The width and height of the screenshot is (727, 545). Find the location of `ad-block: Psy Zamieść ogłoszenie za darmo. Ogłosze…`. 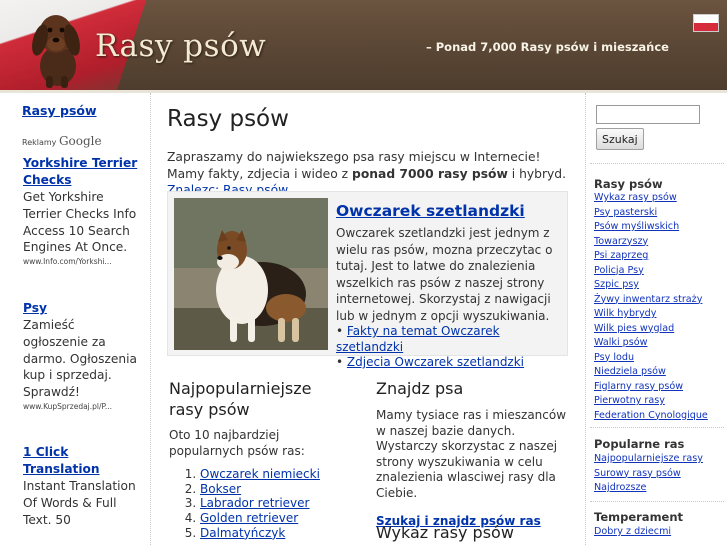

ad-block: Psy Zamieść ogłoszenie za darmo. Ogłosze… is located at coordinates (82, 355).